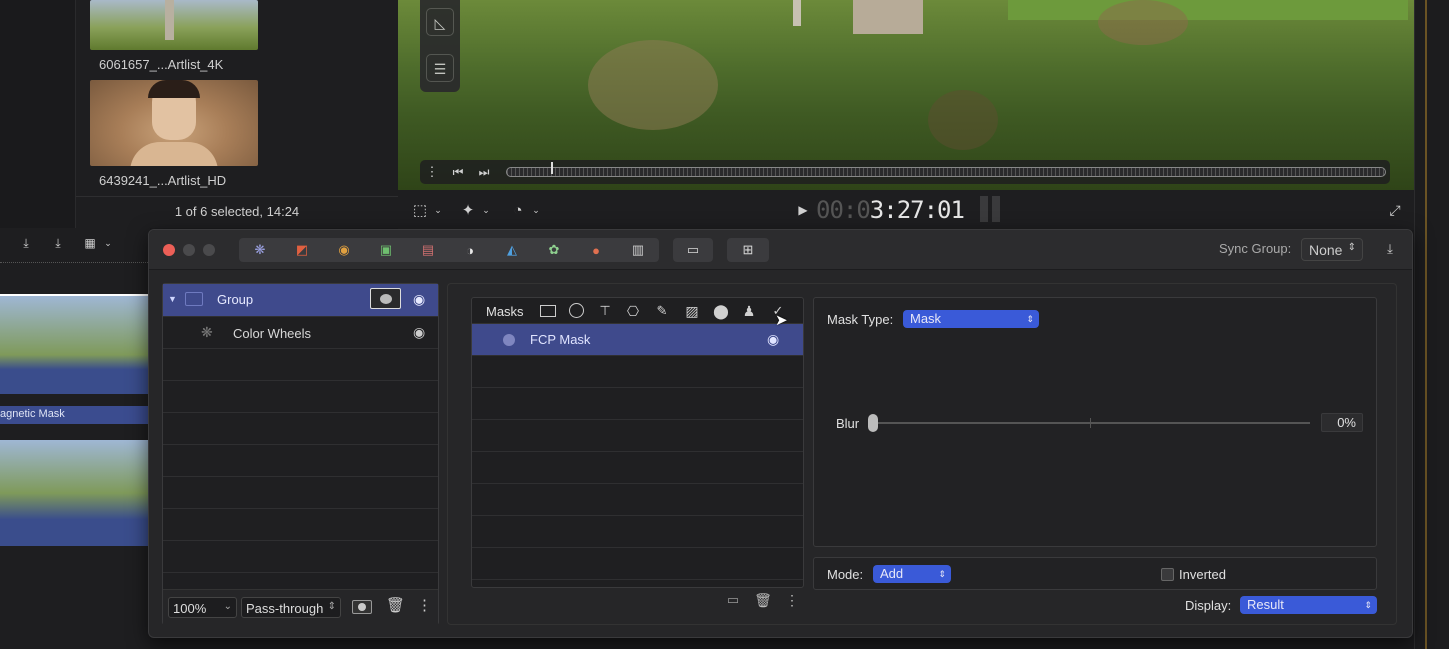 This screenshot has width=1449, height=649. What do you see at coordinates (1342, 422) in the screenshot?
I see `blur-value-field: 0%` at bounding box center [1342, 422].